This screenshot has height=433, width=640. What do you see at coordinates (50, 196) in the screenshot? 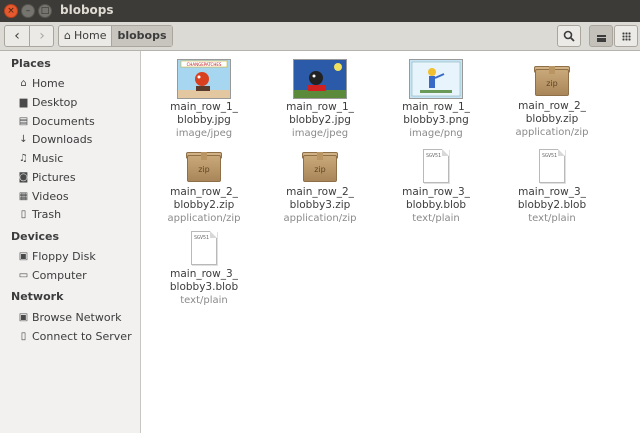
I see `sidebar-item-label: Videos` at bounding box center [50, 196].